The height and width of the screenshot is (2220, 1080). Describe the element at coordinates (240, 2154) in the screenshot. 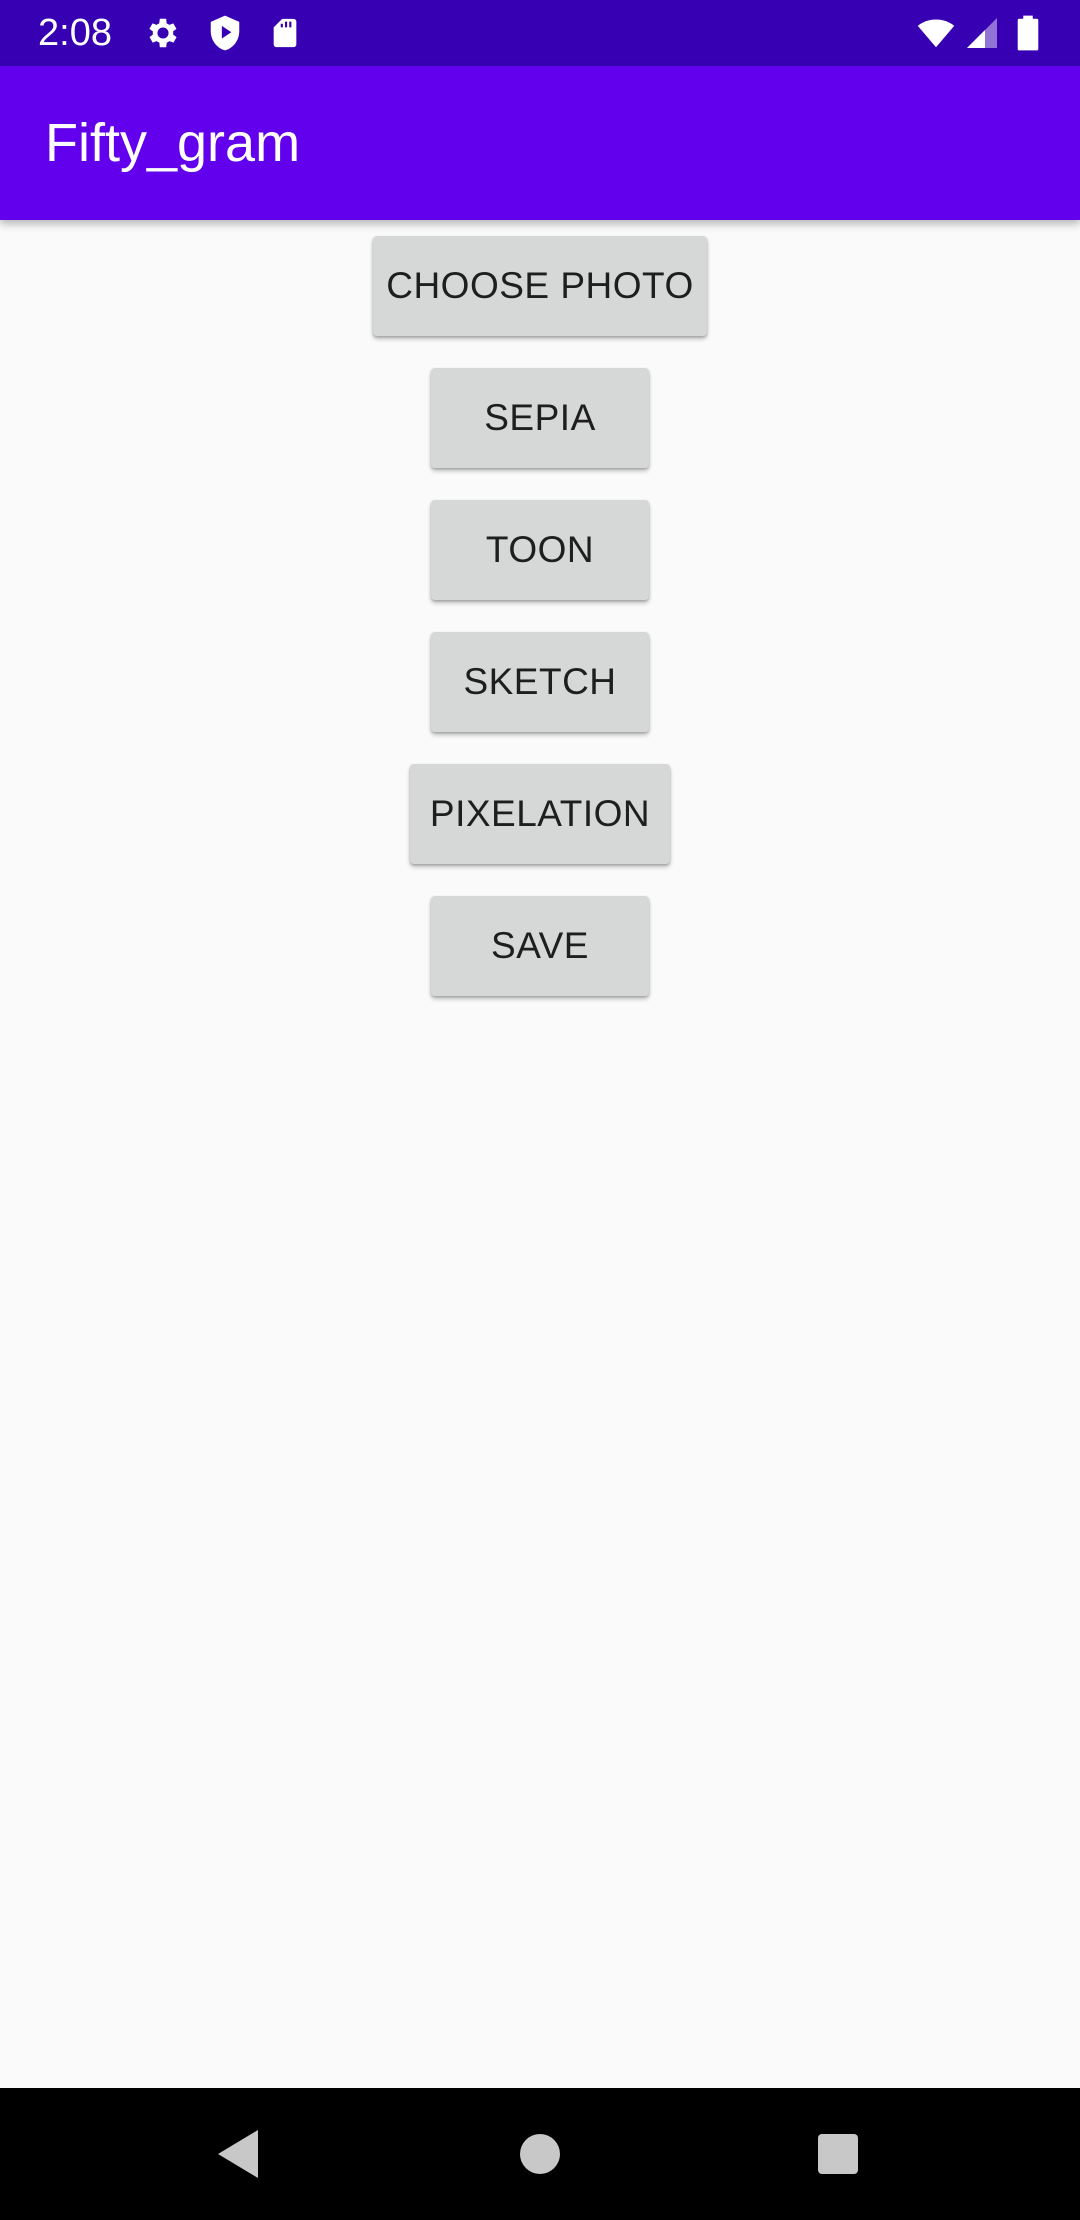

I see `back-icon` at that location.